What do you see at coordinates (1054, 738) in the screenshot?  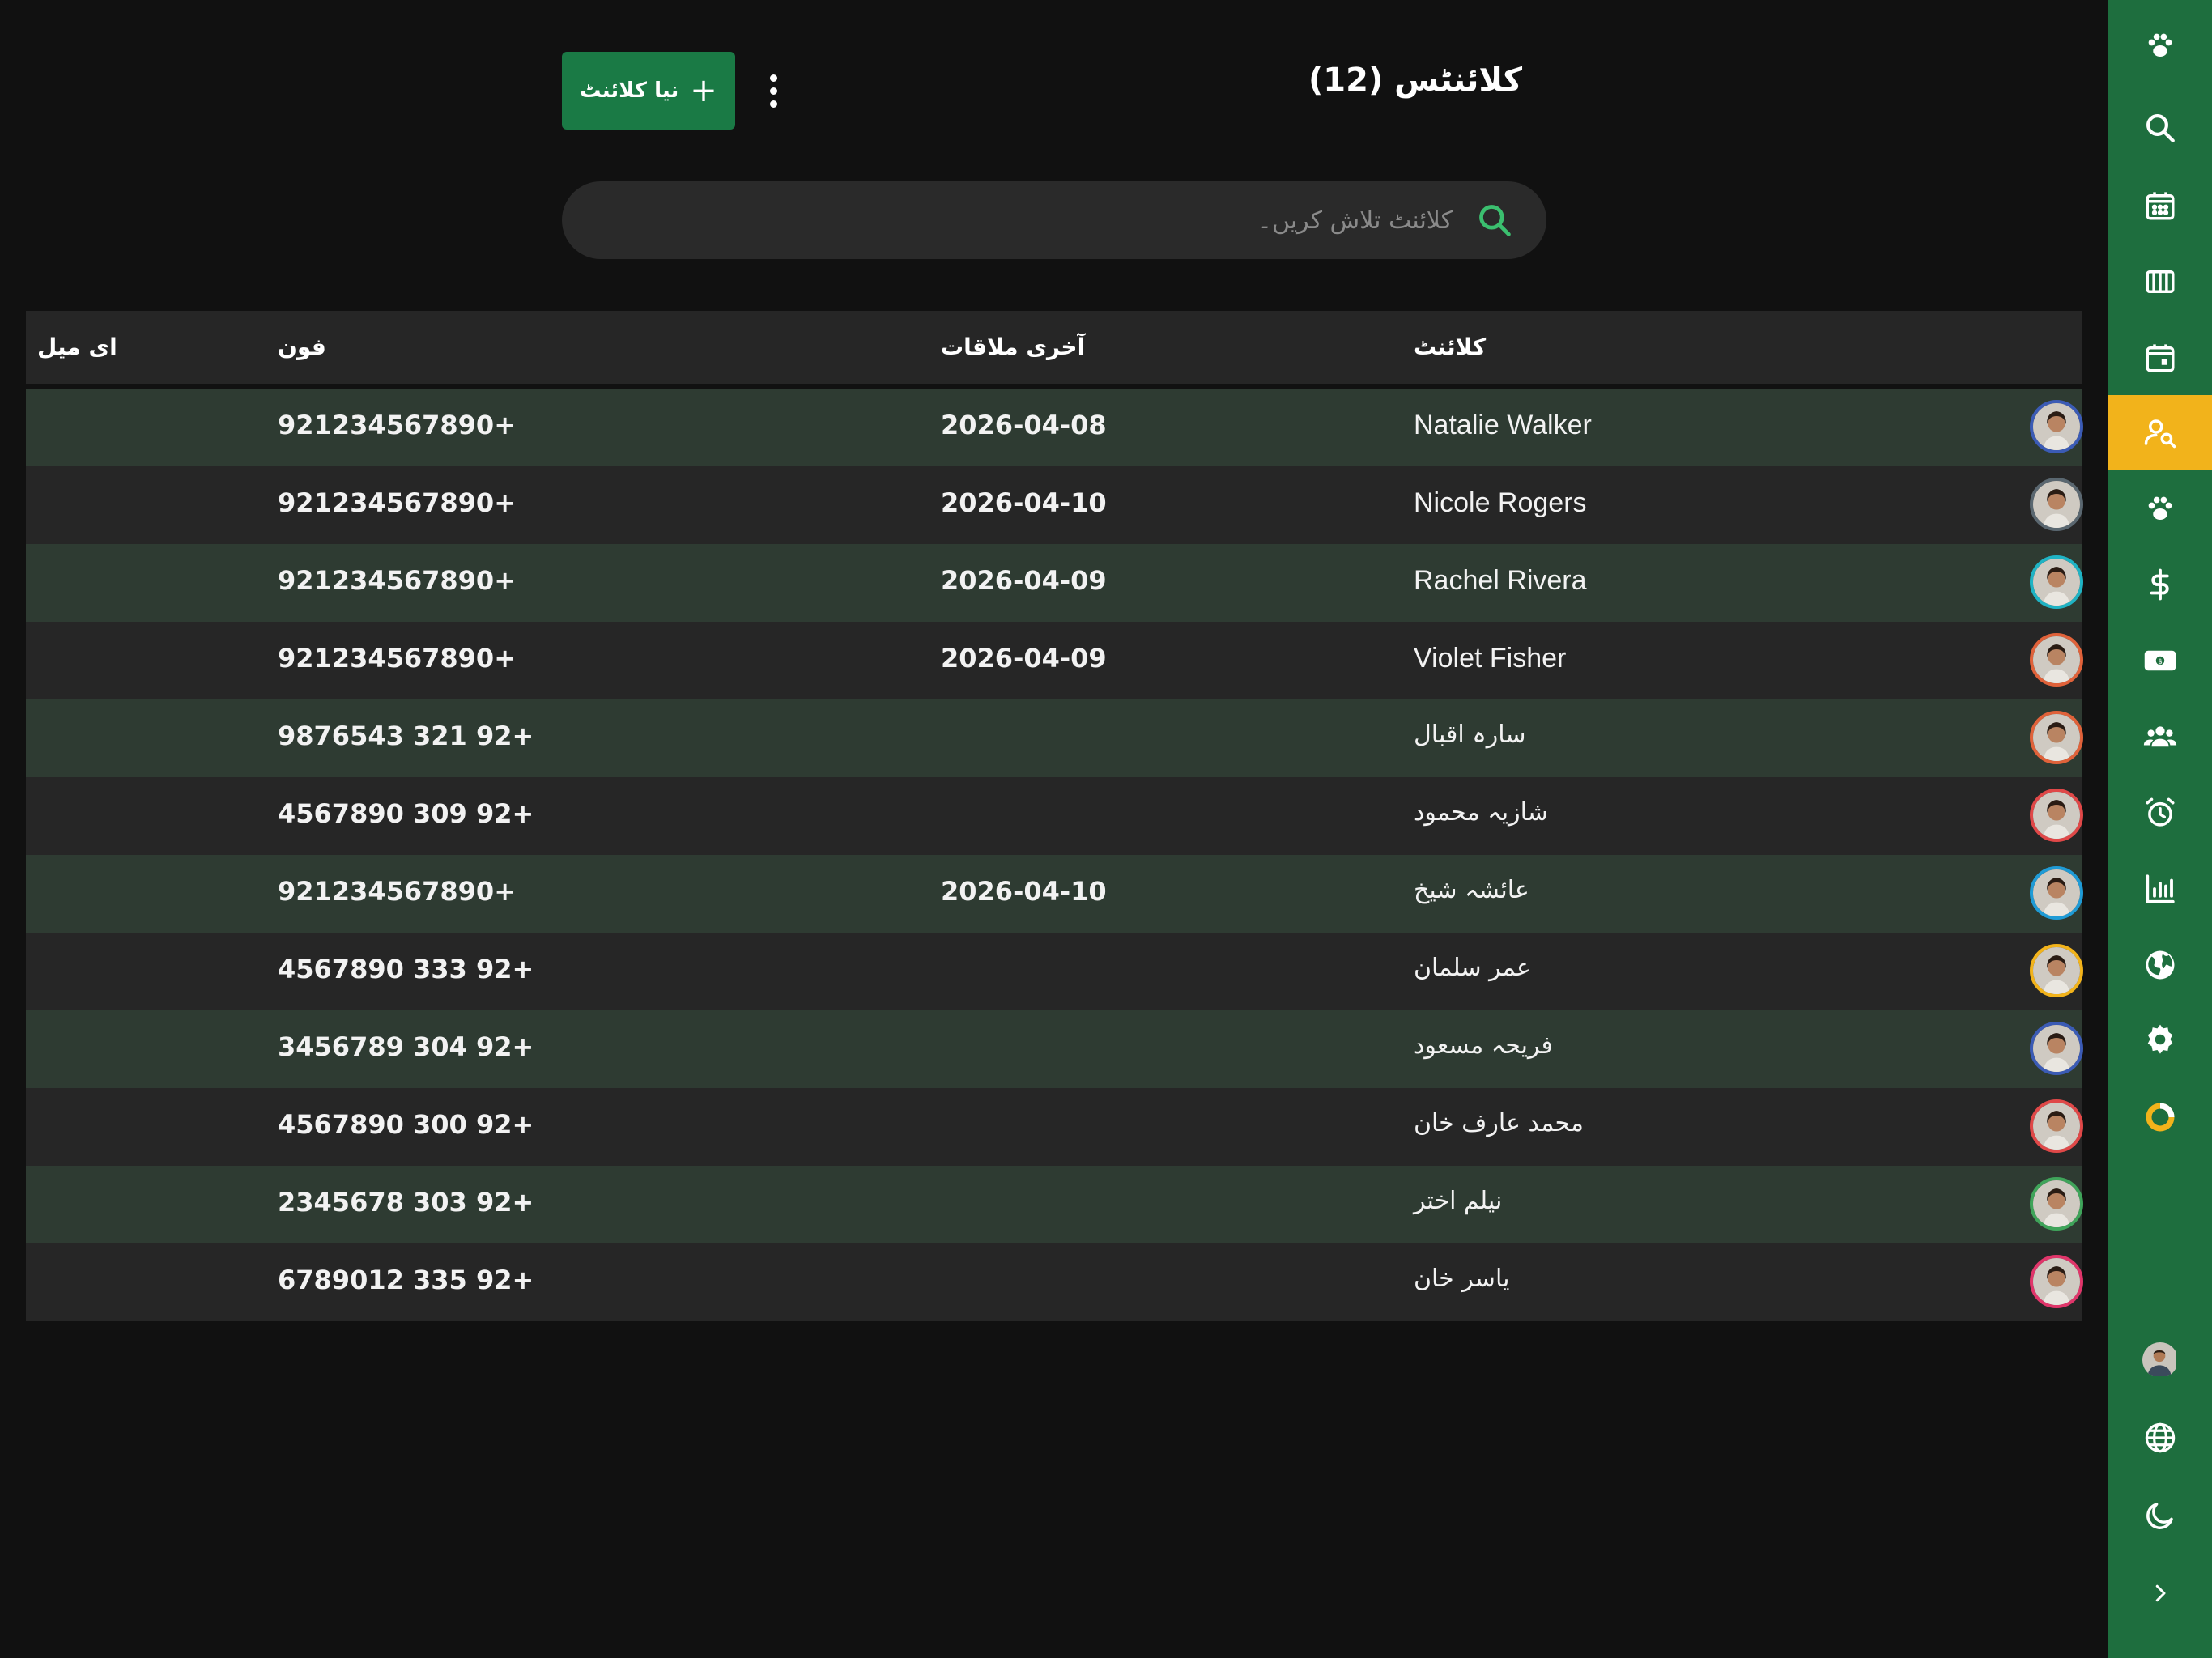 I see `table-row: سارہ اقبال 9876543 321 92+` at bounding box center [1054, 738].